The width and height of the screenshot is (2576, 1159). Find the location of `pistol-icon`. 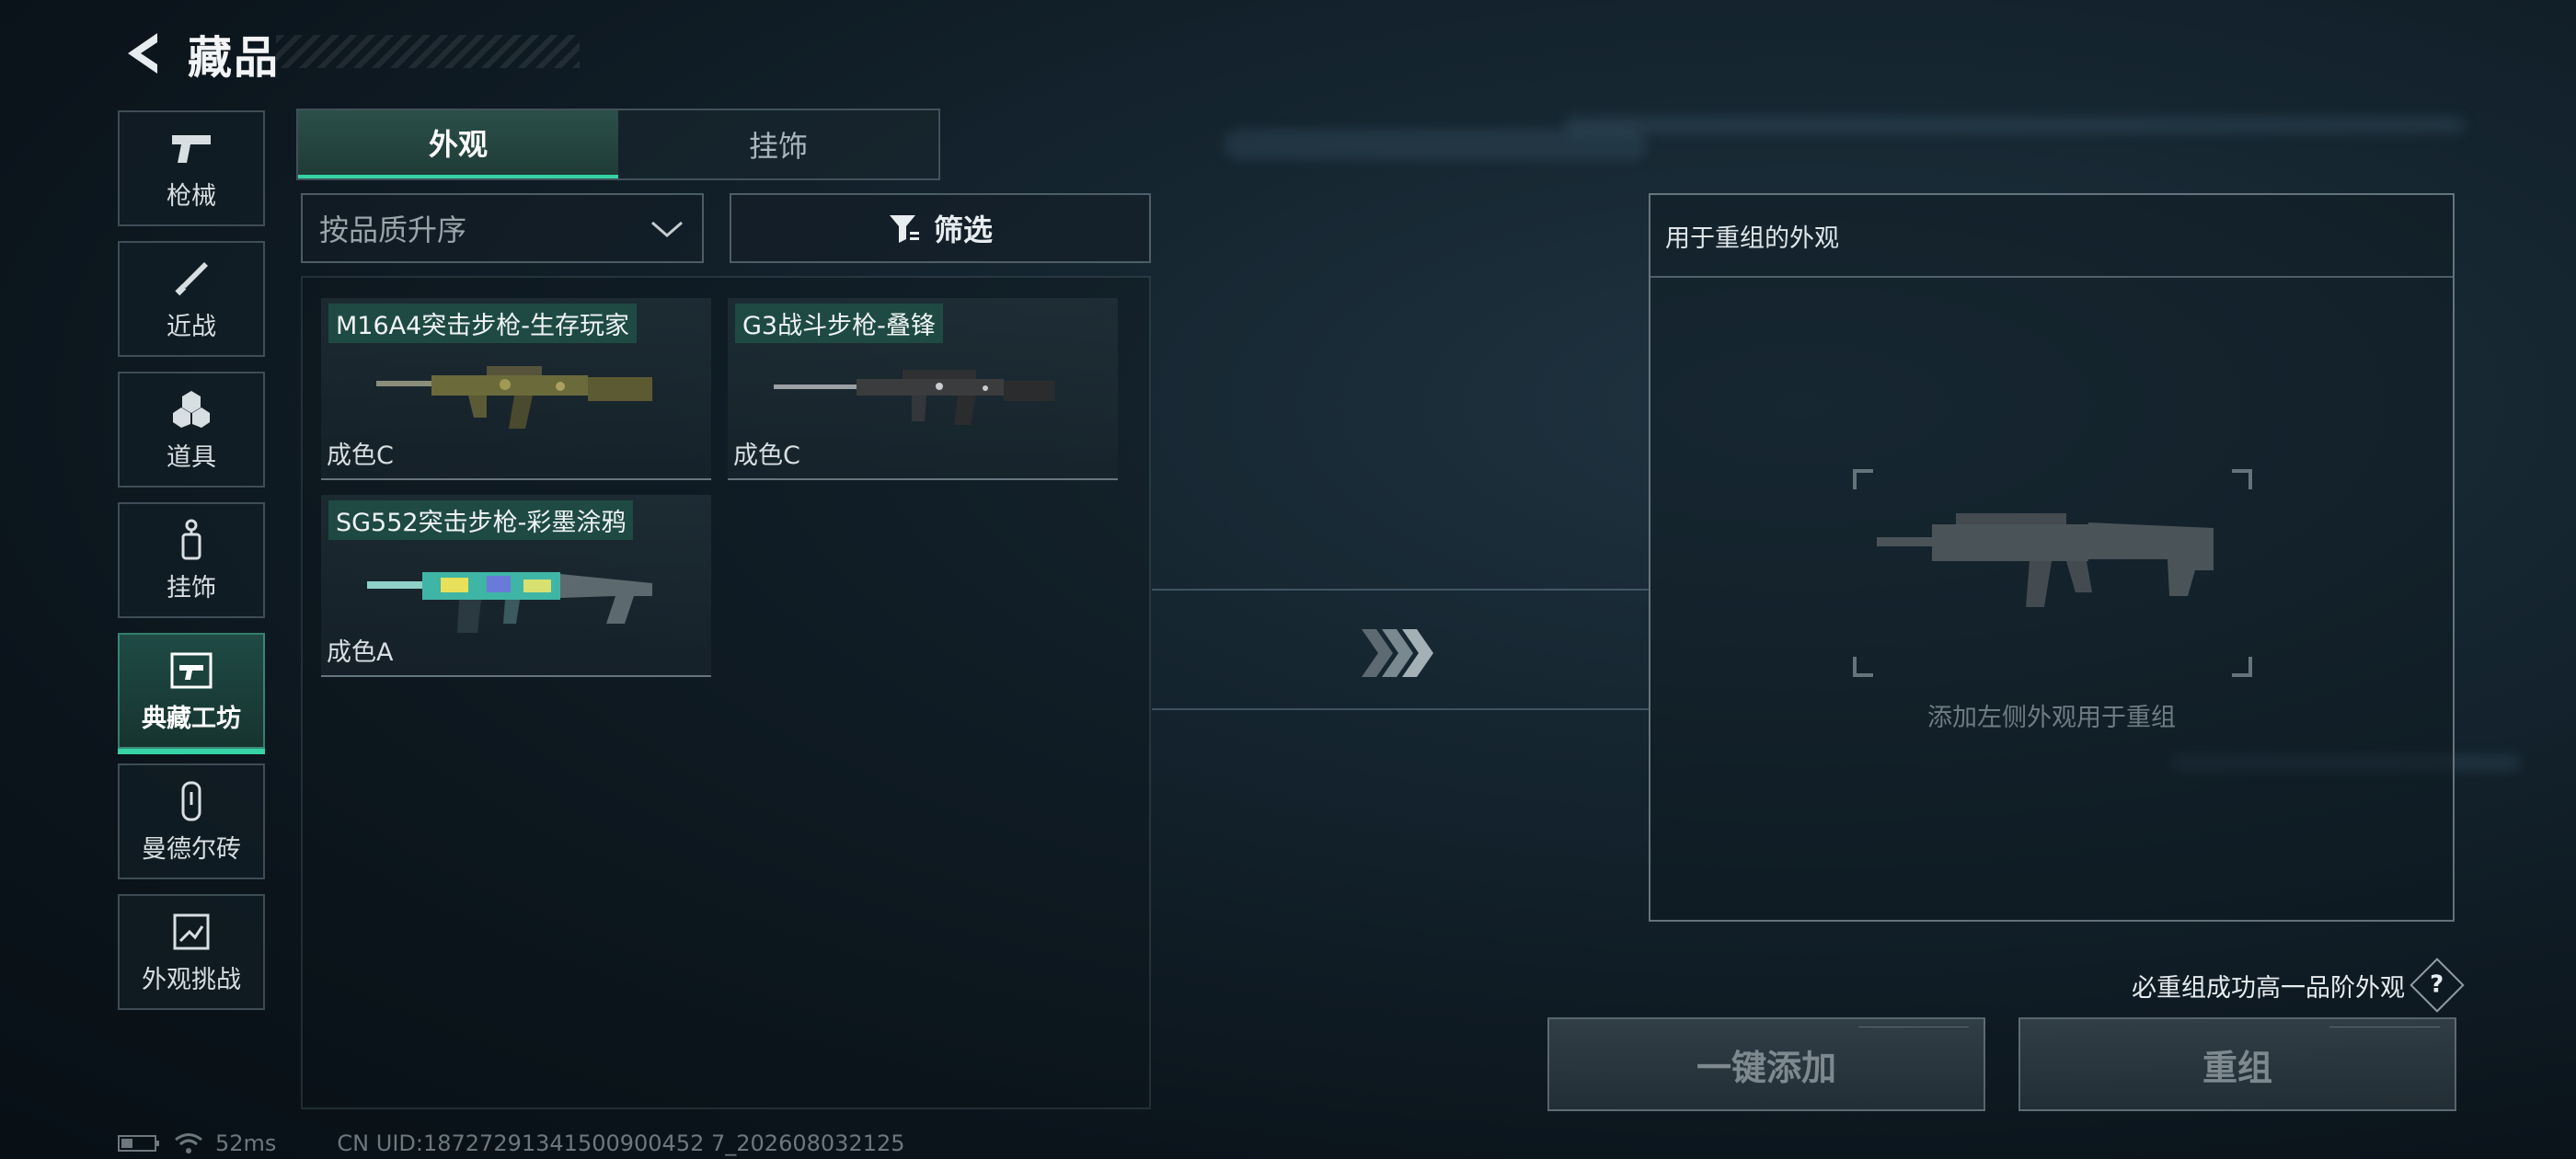

pistol-icon is located at coordinates (191, 148).